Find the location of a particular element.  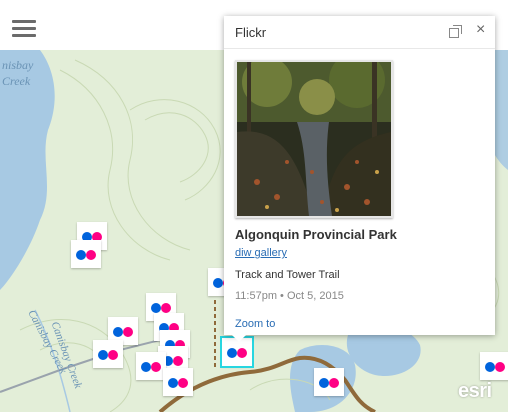

popup-pointer is located at coordinates (239, 338).